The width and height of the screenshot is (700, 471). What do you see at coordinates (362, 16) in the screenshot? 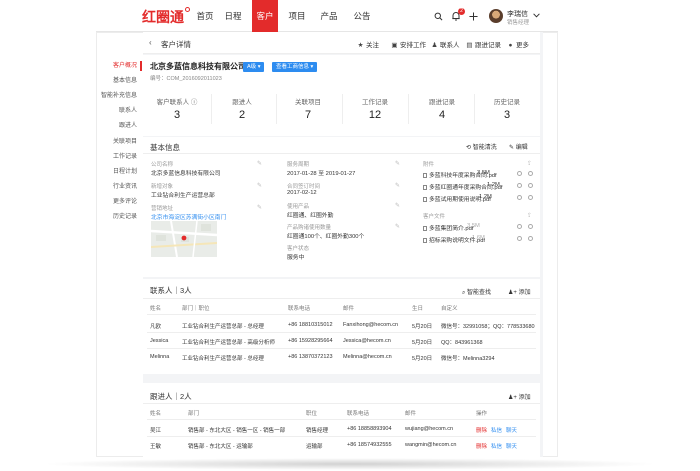
I see `nav-announcement: 公告` at bounding box center [362, 16].